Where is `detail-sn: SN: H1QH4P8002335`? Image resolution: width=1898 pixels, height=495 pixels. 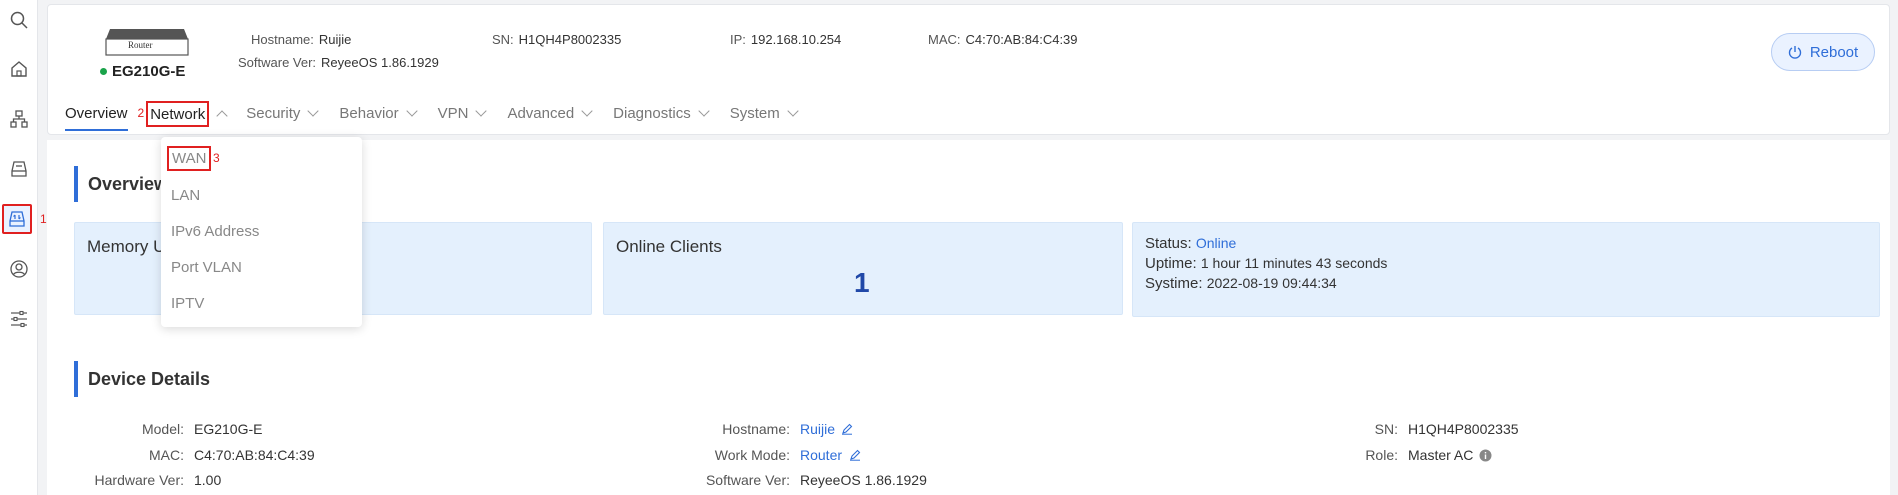 detail-sn: SN: H1QH4P8002335 is located at coordinates (1446, 429).